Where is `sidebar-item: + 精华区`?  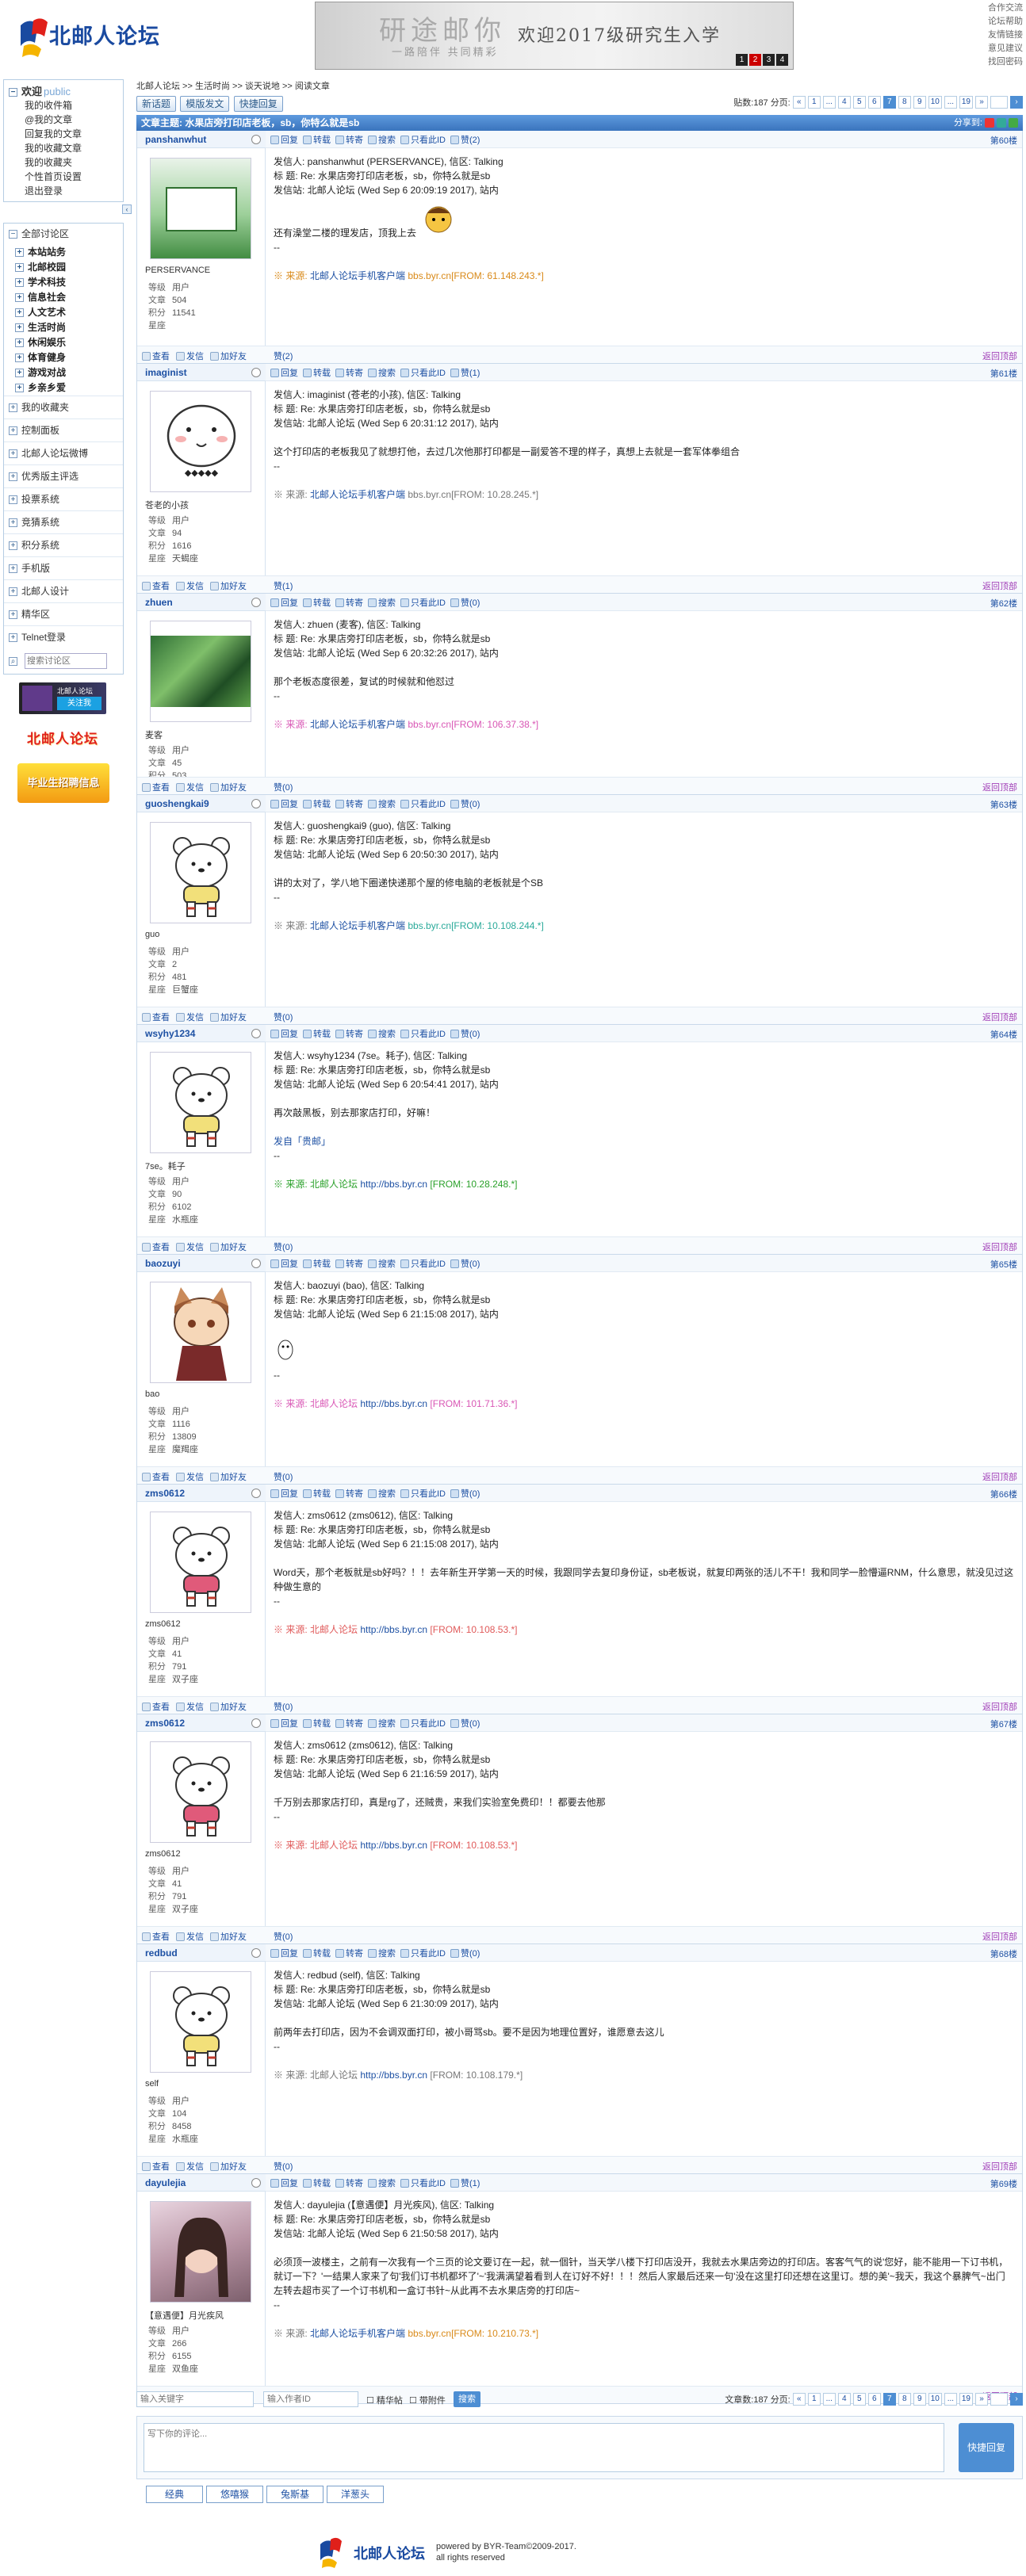
sidebar-item: + 精华区 is located at coordinates (63, 613).